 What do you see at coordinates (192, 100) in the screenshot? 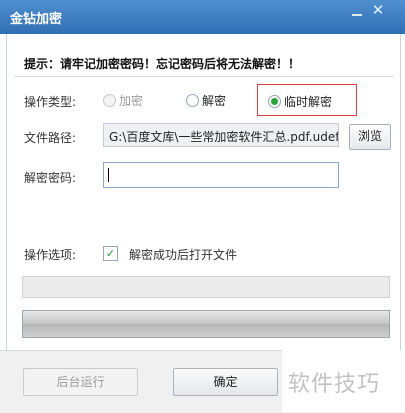
I see `radio-decrypt` at bounding box center [192, 100].